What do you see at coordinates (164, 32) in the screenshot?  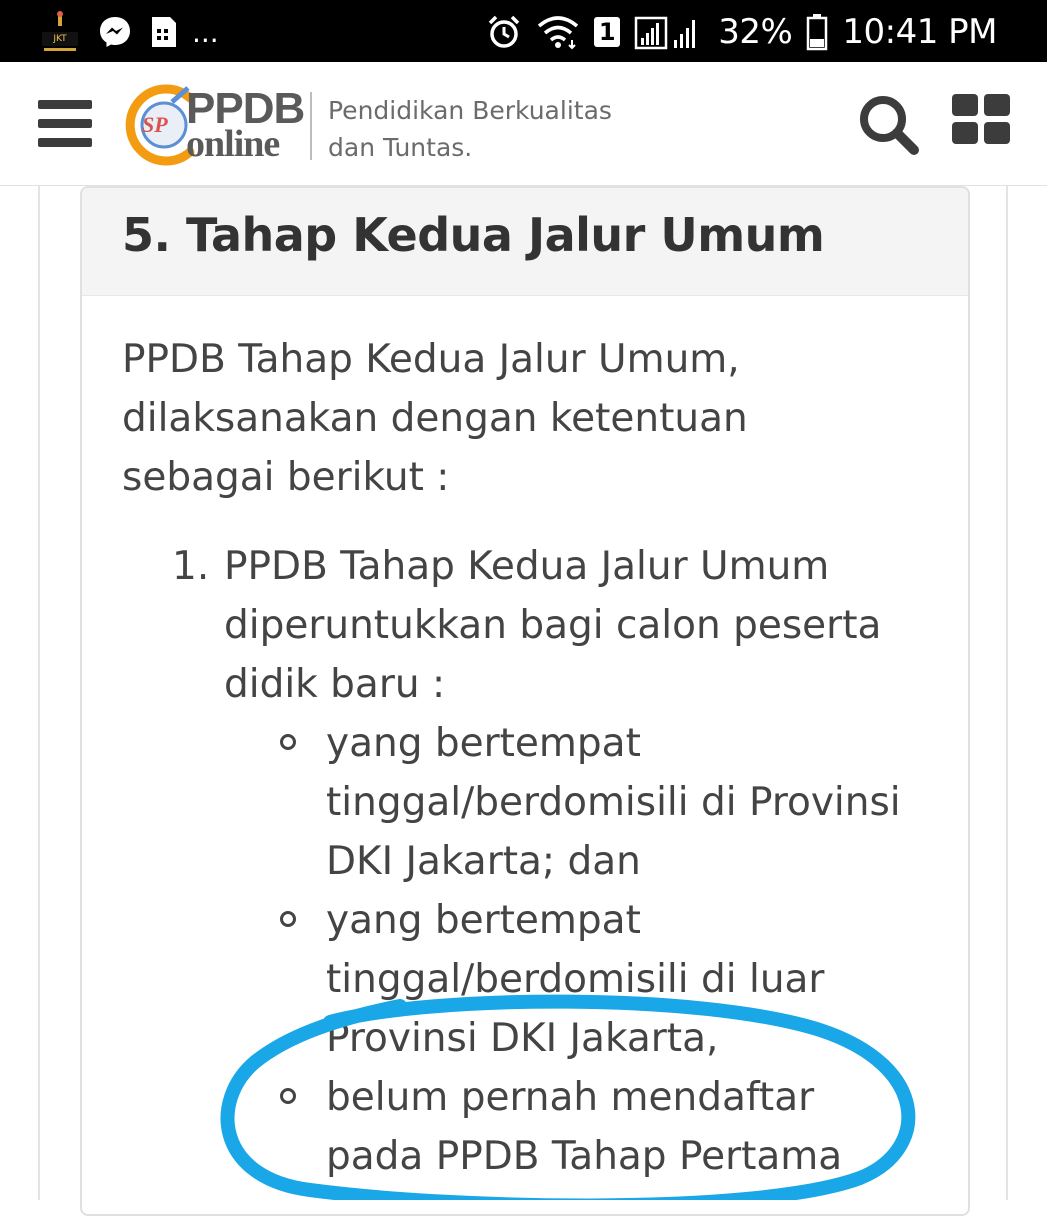 I see `sim-card-icon` at bounding box center [164, 32].